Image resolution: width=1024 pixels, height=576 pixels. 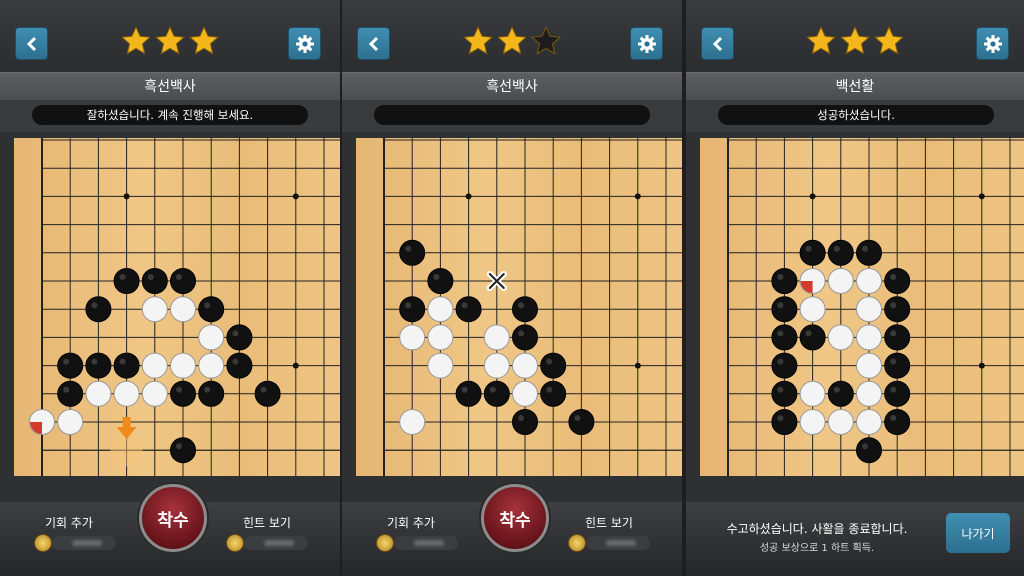 I want to click on result-message: 수고하셨습니다. 사활을 종료합니다., so click(x=817, y=529).